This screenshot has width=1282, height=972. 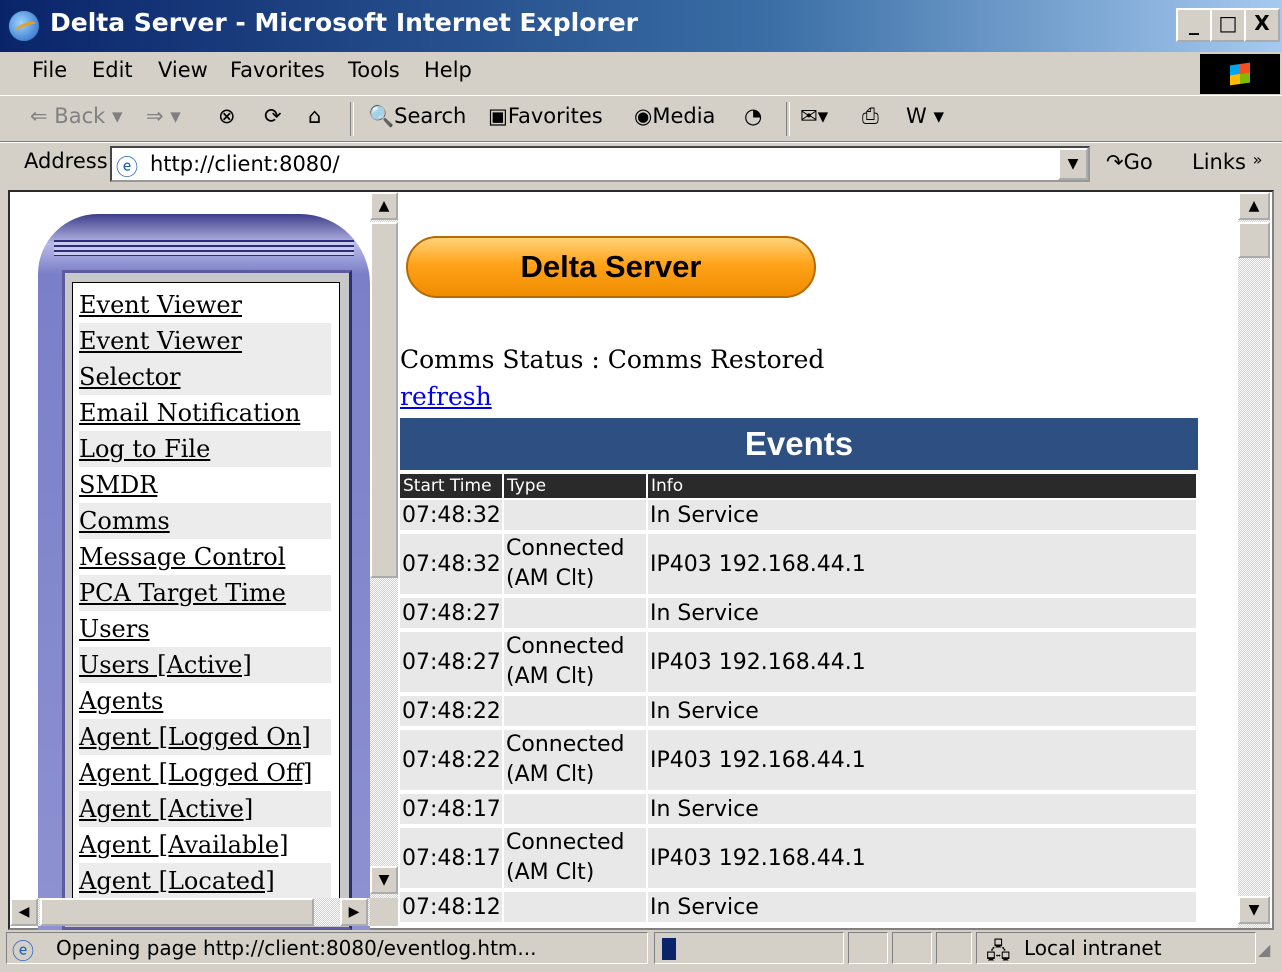 I want to click on nav-item-pca-target-time: PCA Target Time, so click(x=205, y=593).